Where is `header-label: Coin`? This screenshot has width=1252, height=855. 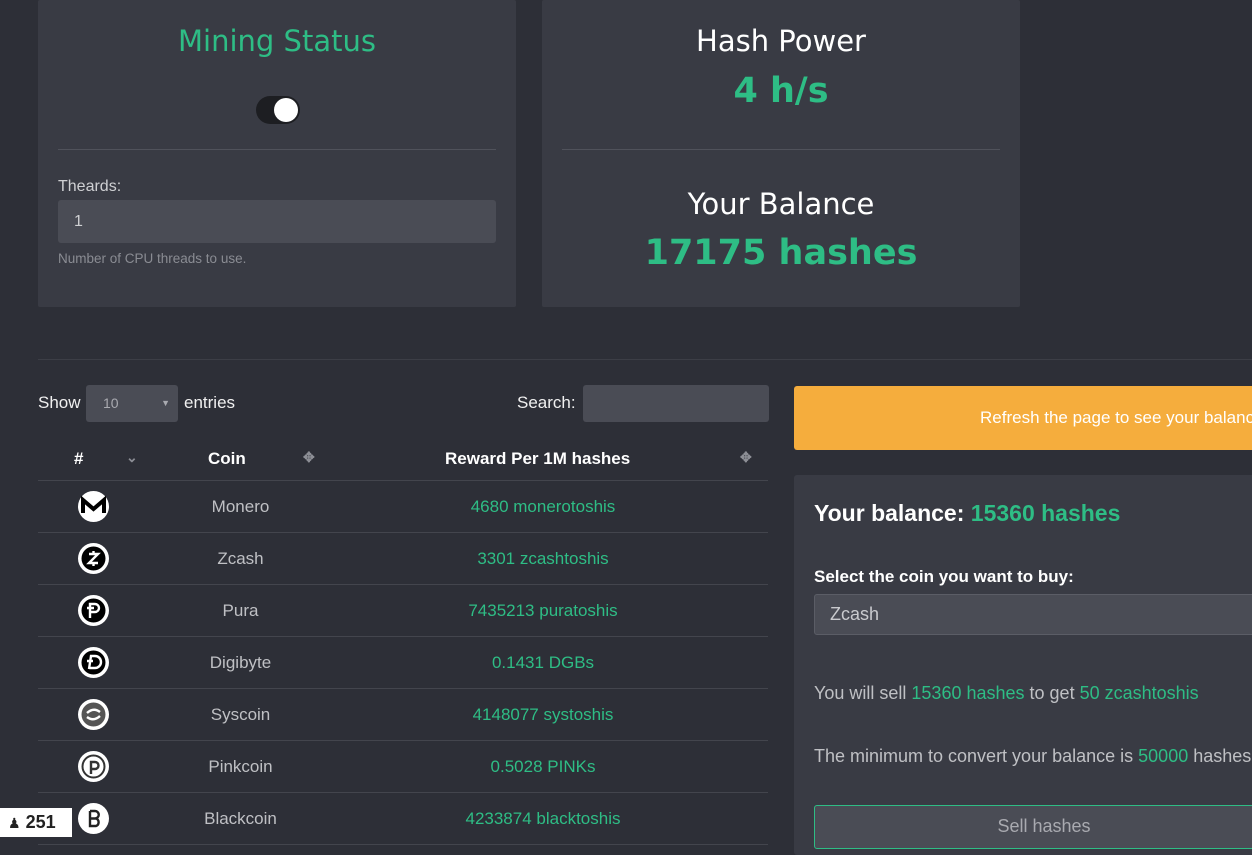
header-label: Coin is located at coordinates (227, 458).